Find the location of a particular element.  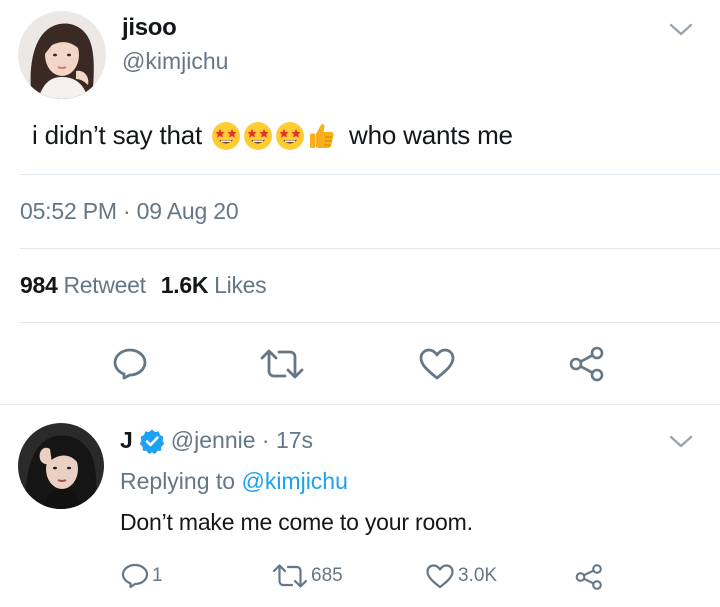

reply-share-button is located at coordinates (590, 577).